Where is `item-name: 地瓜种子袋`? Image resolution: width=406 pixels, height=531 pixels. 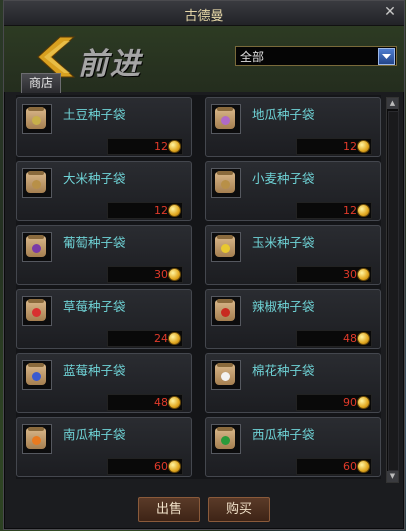 item-name: 地瓜种子袋 is located at coordinates (283, 114).